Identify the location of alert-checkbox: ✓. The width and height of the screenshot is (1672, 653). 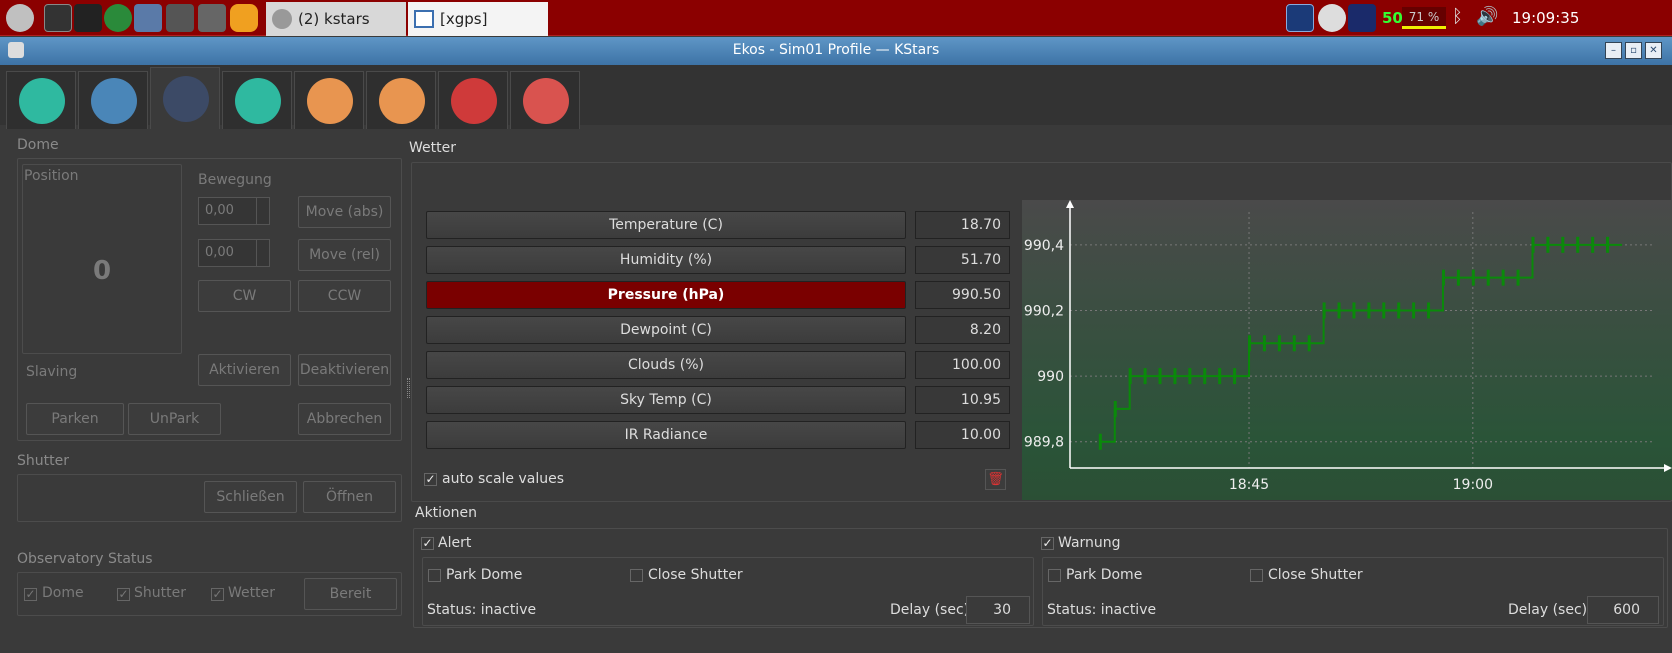
(427, 543).